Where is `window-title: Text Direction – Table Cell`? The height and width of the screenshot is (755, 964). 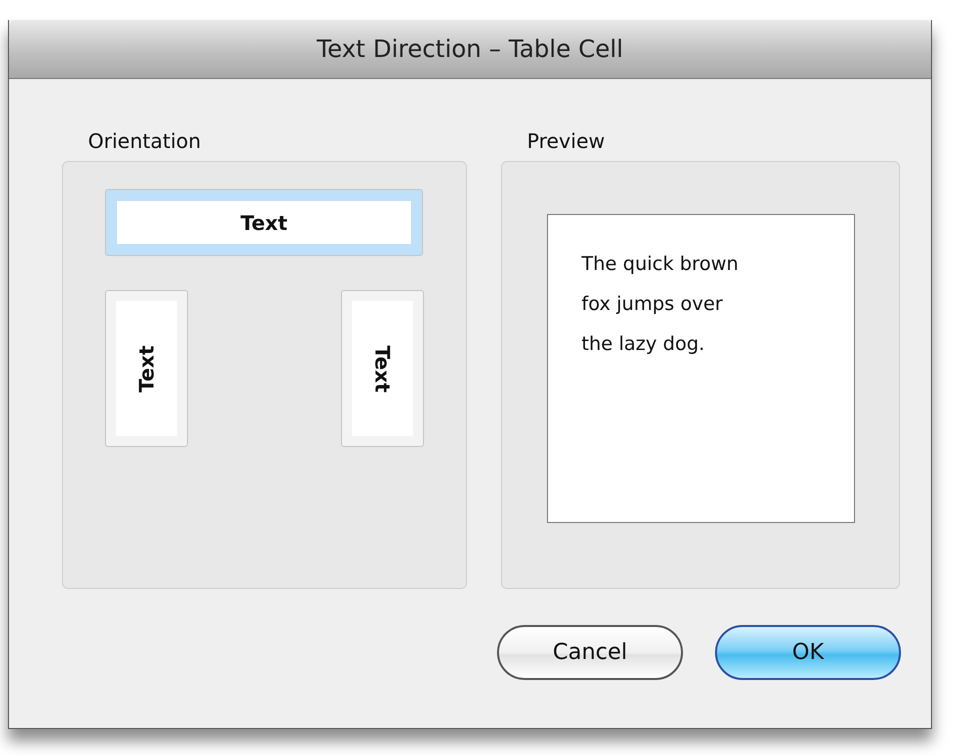
window-title: Text Direction – Table Cell is located at coordinates (470, 49).